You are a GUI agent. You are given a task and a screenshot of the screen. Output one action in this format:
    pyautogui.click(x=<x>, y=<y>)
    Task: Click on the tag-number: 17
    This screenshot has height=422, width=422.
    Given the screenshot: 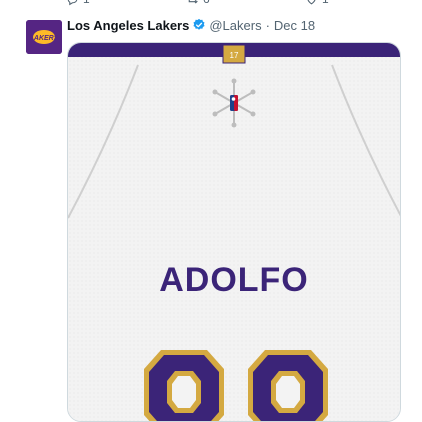 What is the action you would take?
    pyautogui.click(x=234, y=55)
    